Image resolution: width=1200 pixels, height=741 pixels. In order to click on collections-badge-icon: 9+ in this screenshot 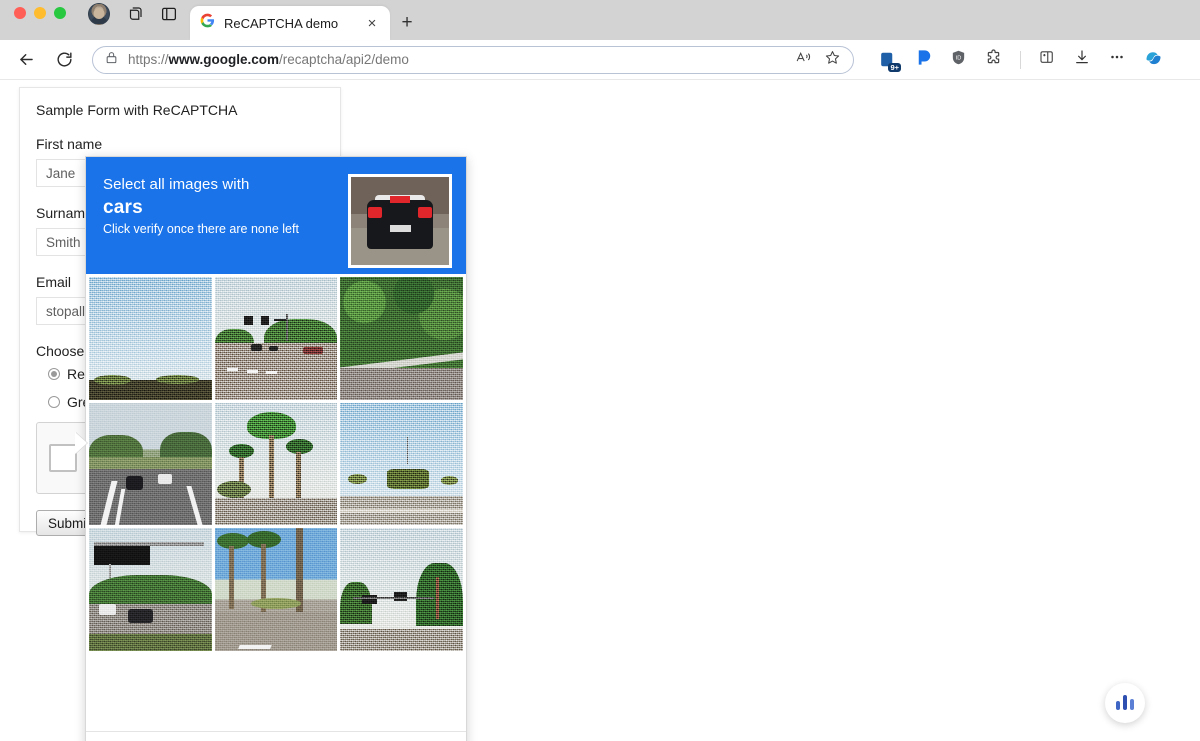, I will do `click(889, 61)`.